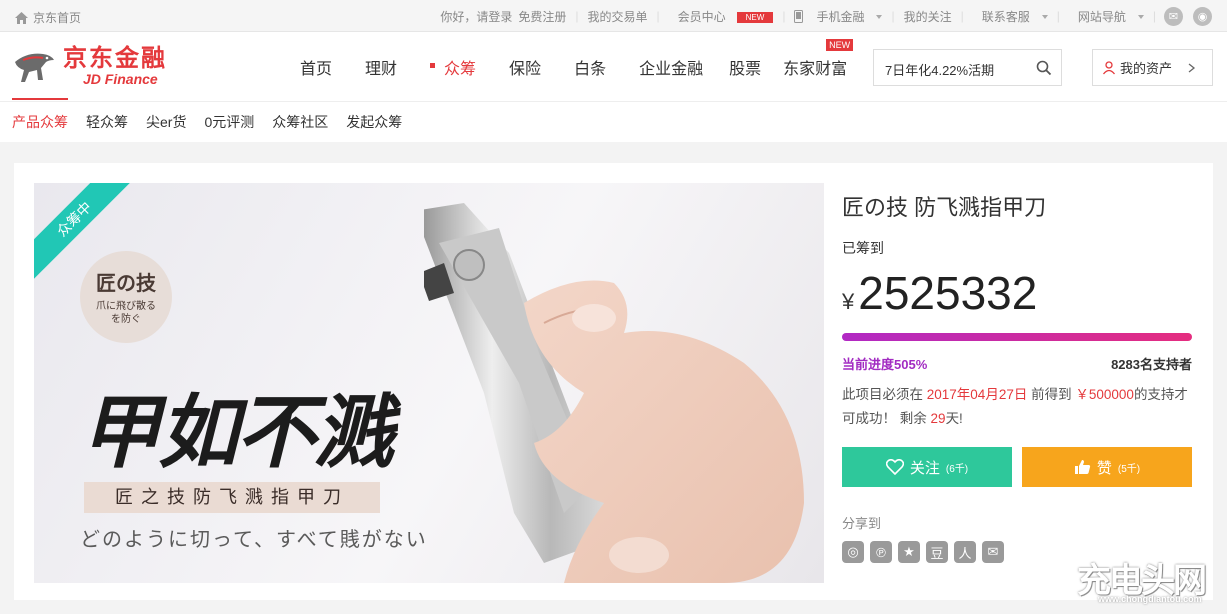  I want to click on nav-dongjia: 东家财富 NEW, so click(818, 59).